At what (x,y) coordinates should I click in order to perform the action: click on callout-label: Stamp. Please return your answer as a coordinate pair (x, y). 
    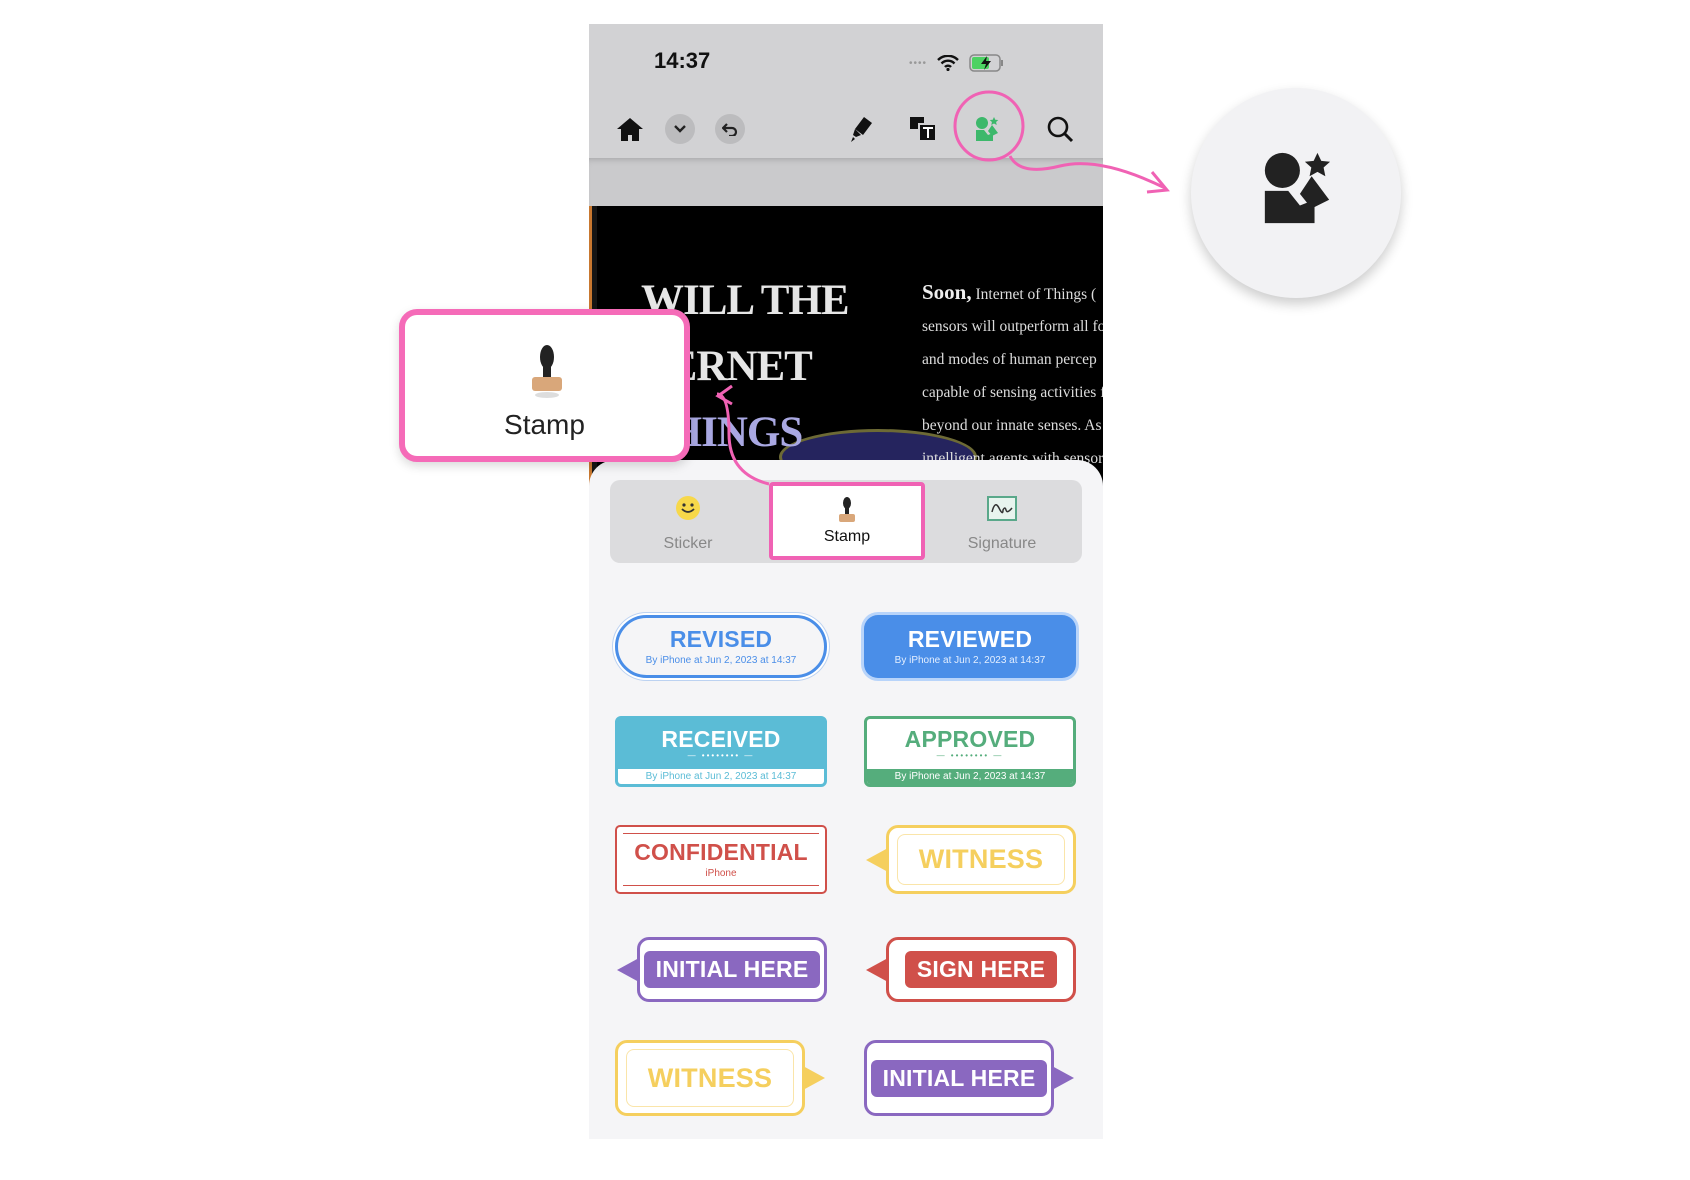
    Looking at the image, I should click on (544, 424).